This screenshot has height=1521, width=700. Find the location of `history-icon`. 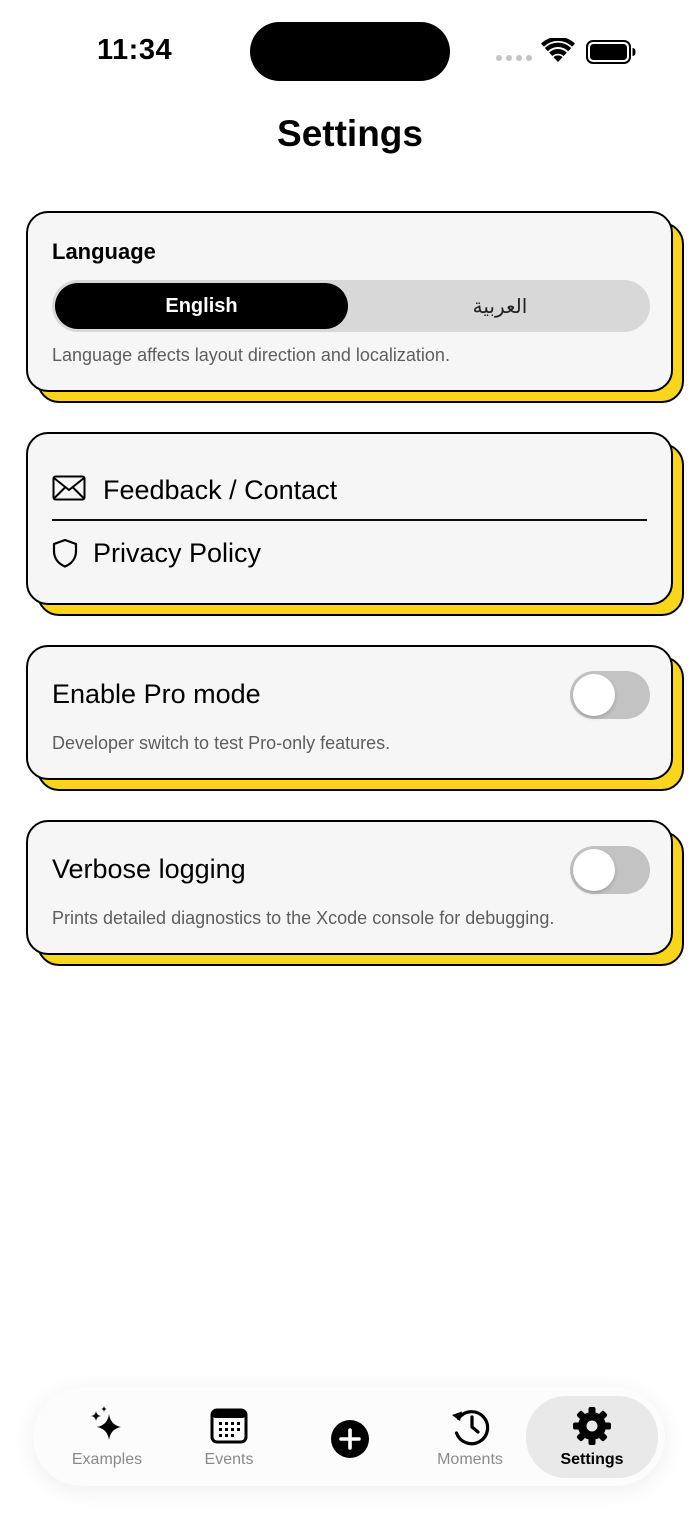

history-icon is located at coordinates (471, 1428).